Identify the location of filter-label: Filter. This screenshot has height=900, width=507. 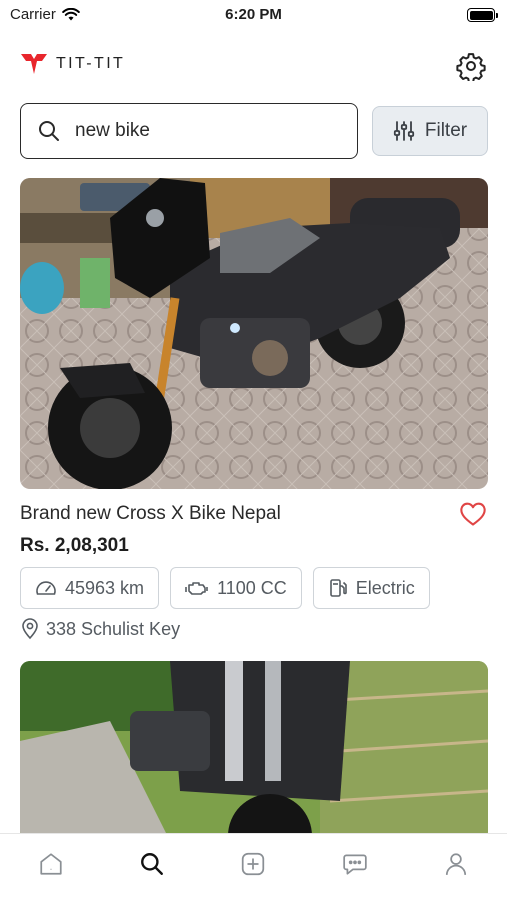
(446, 130).